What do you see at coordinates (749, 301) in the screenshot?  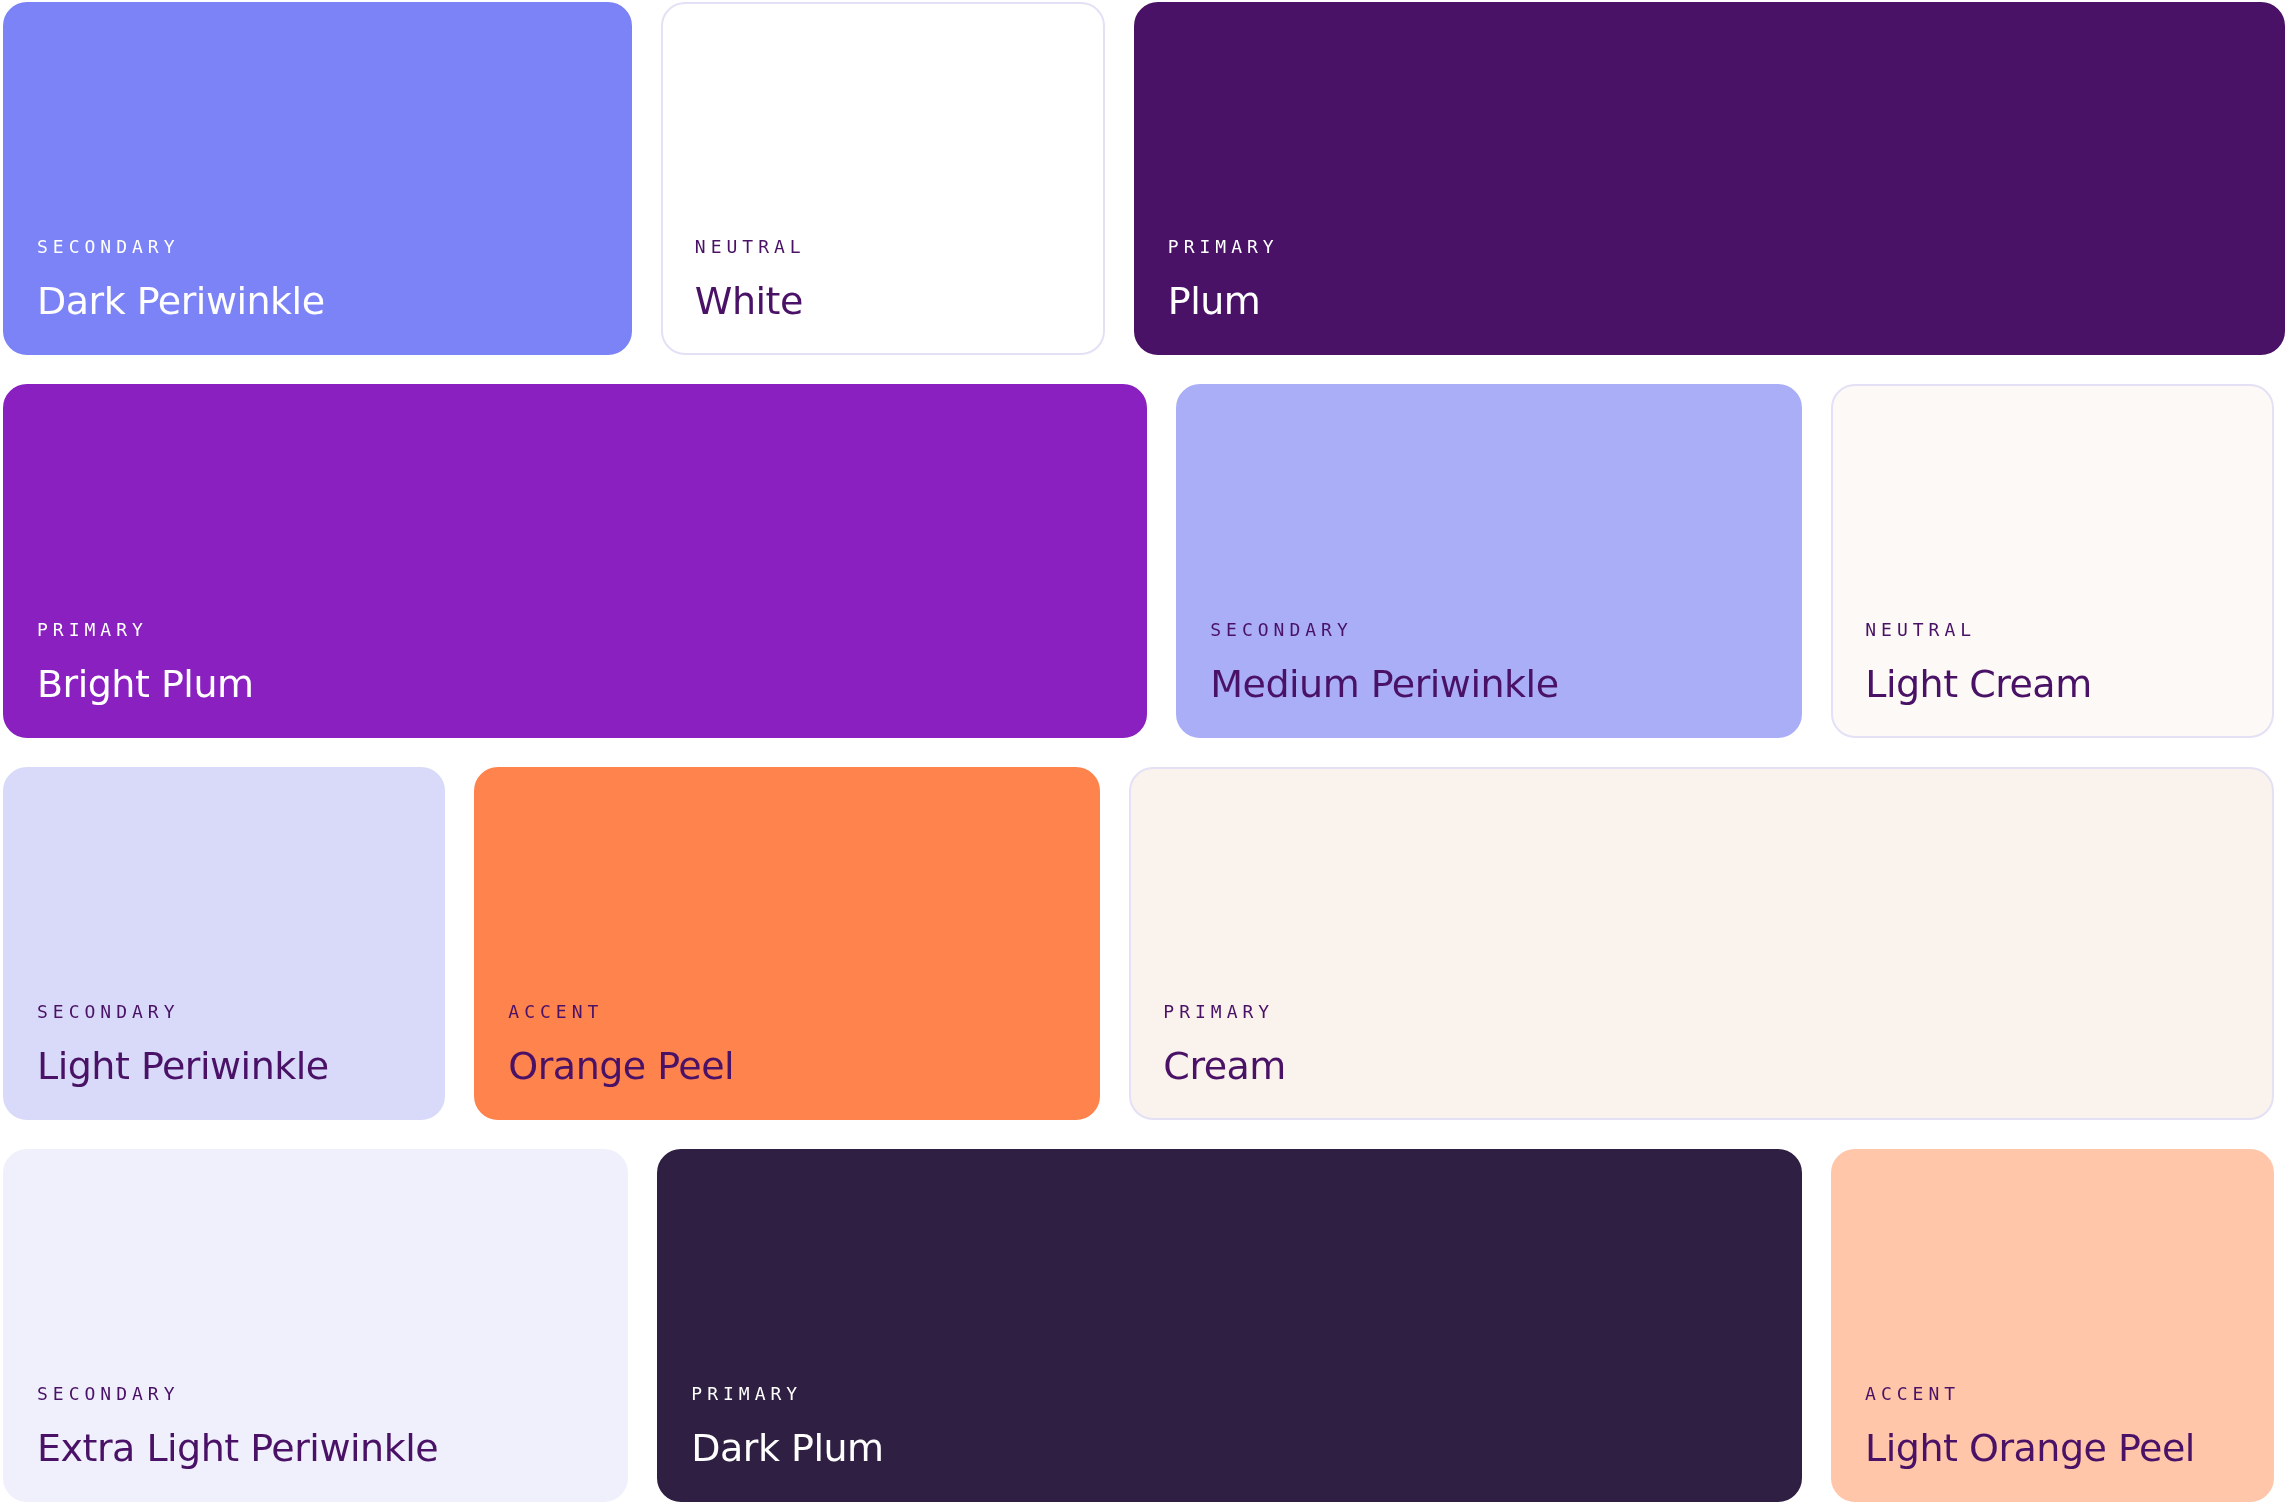 I see `color-name: White` at bounding box center [749, 301].